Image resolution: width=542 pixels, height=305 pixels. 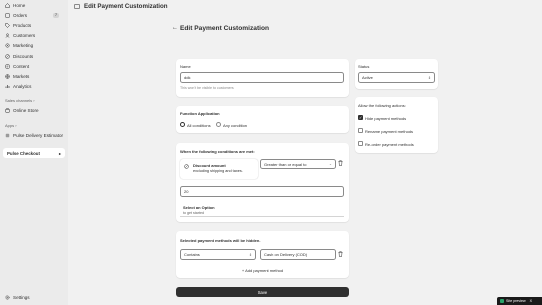 I want to click on save-button: Save, so click(x=262, y=292).